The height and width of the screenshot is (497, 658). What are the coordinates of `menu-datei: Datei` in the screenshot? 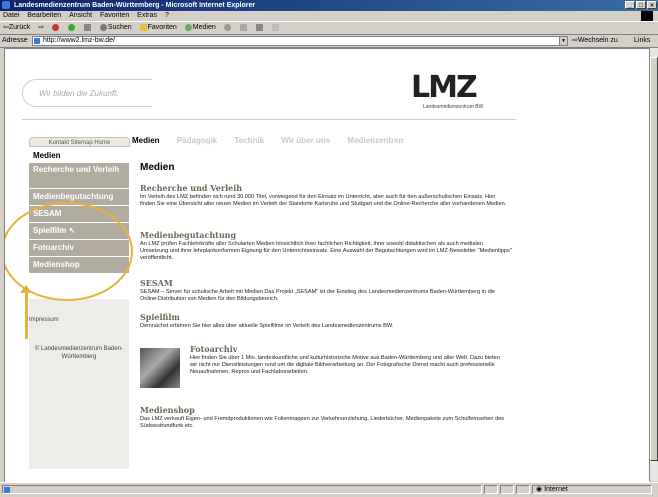 It's located at (11, 15).